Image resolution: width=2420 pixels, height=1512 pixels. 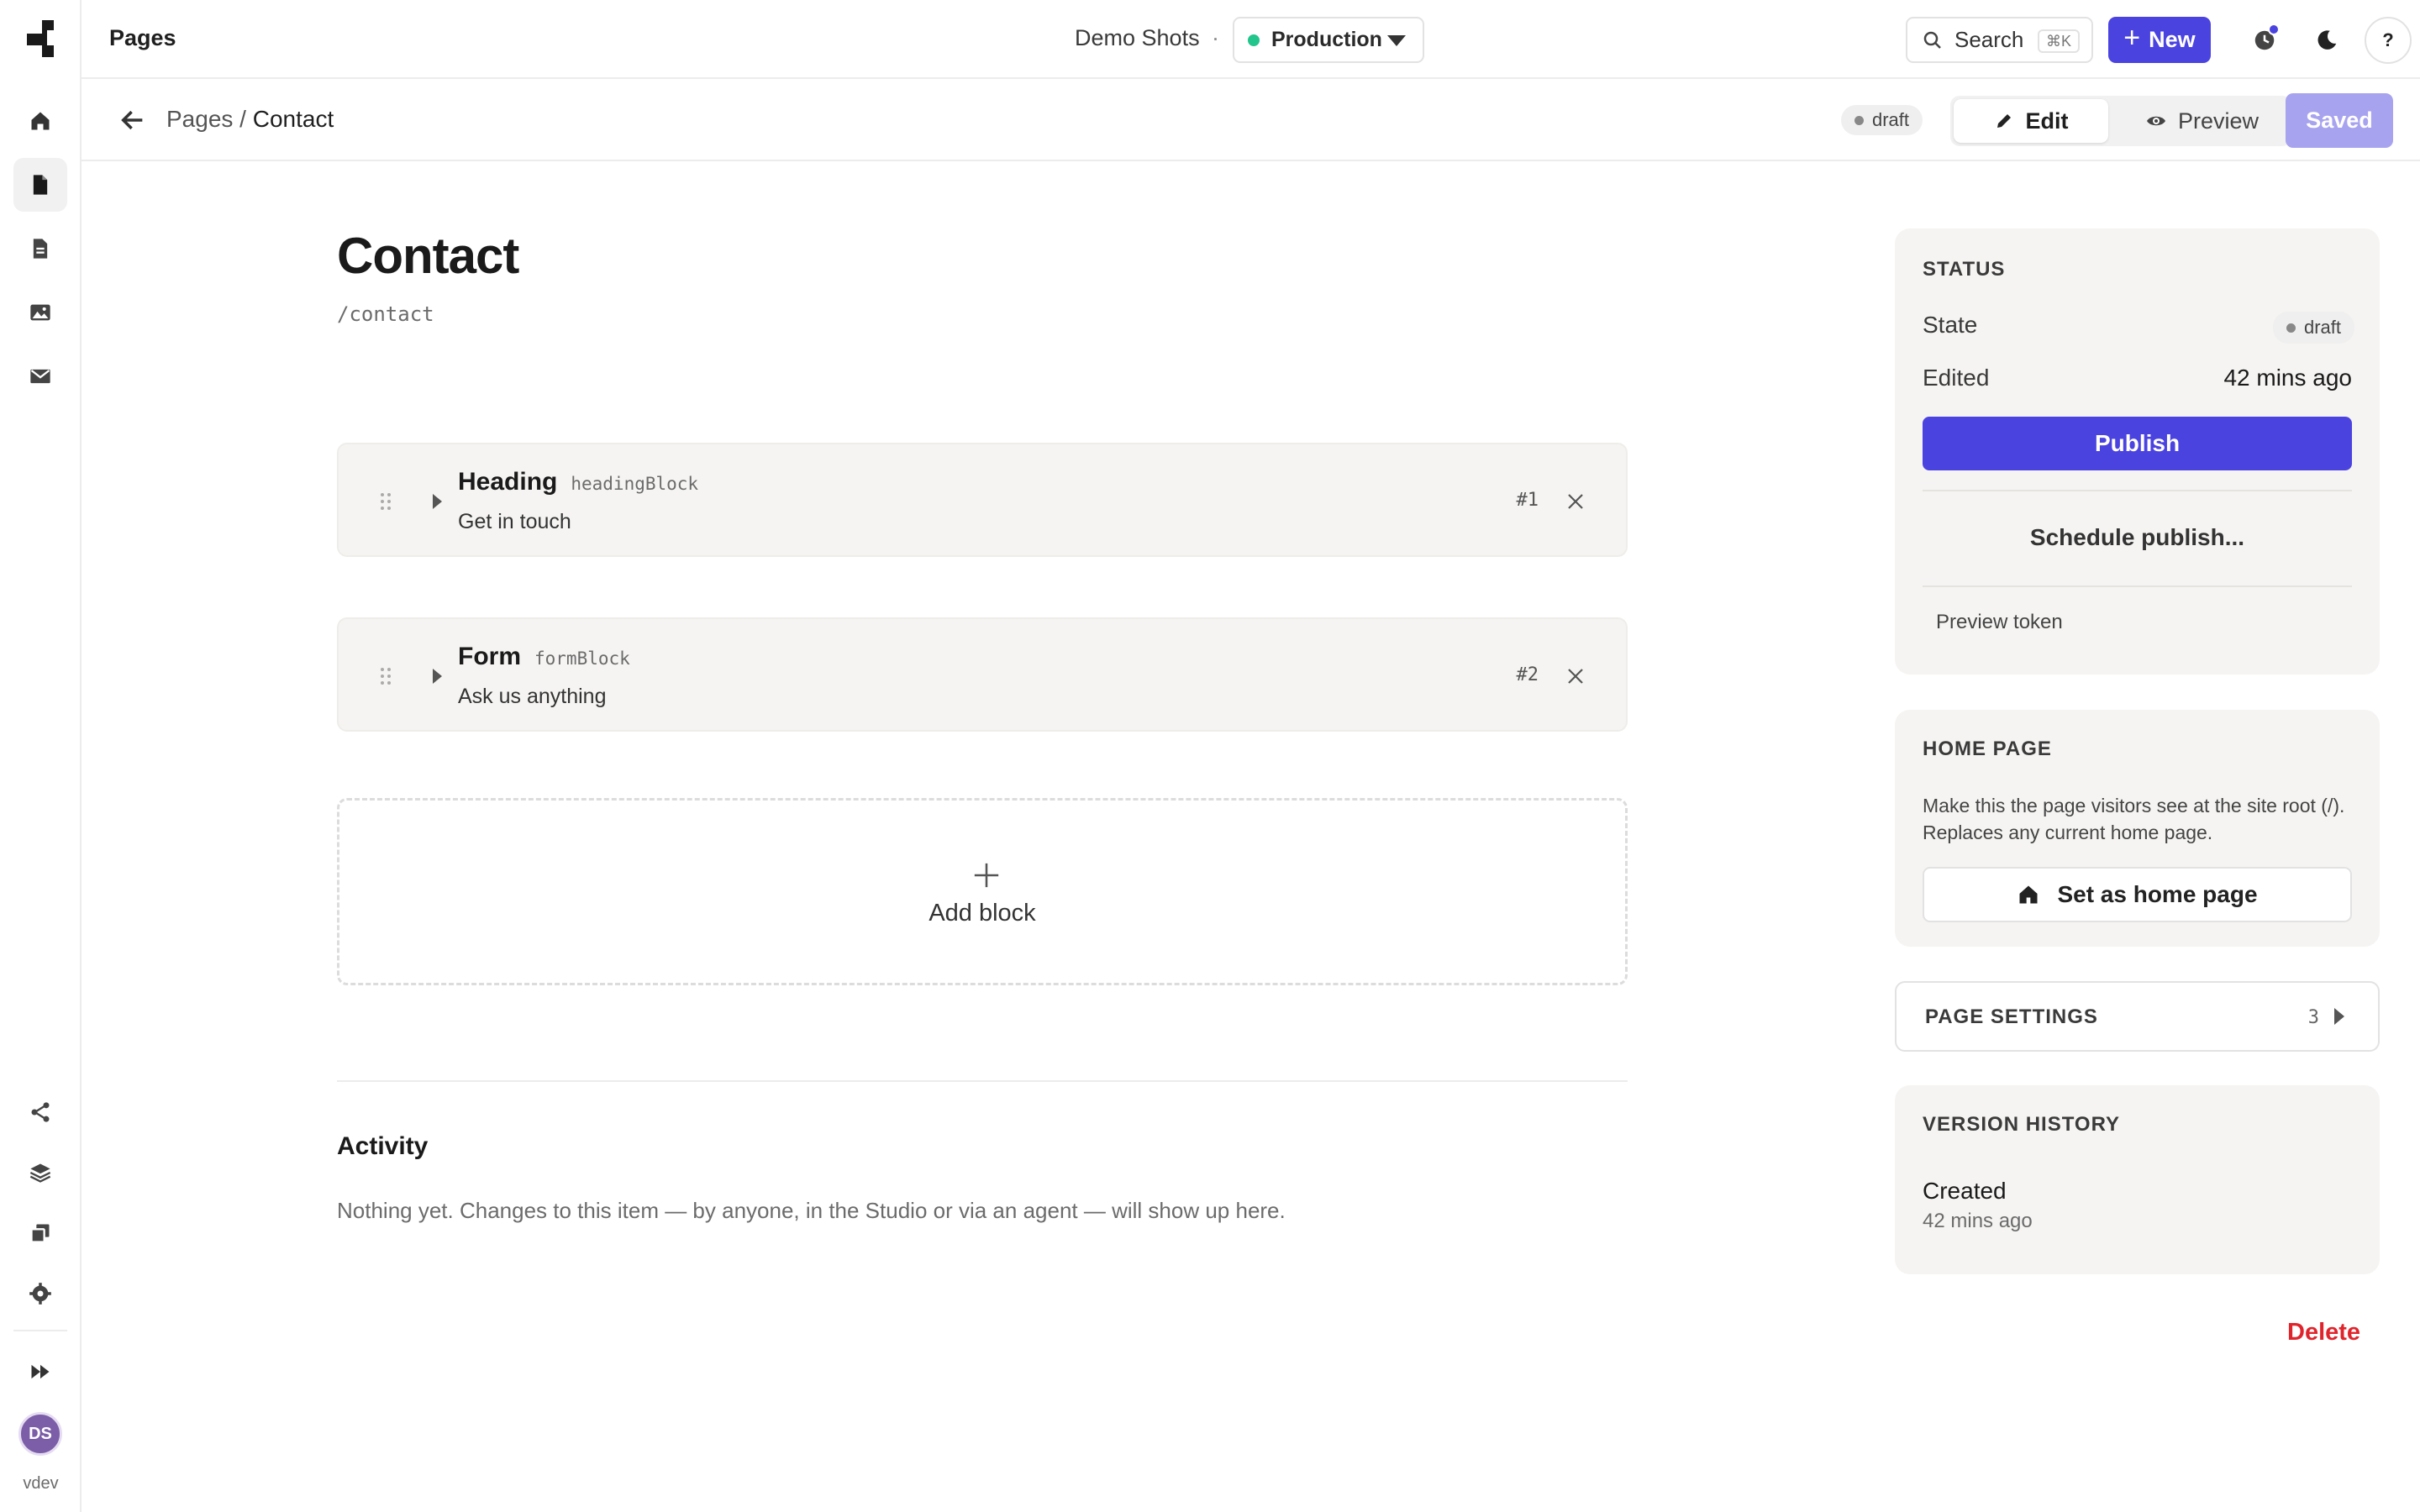 I want to click on environment-select: Production, so click(x=1328, y=40).